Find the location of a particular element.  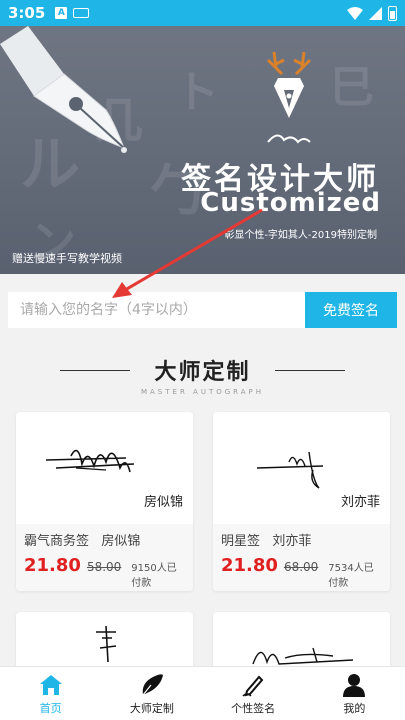

free-sign-button: 免费签名 is located at coordinates (351, 310).